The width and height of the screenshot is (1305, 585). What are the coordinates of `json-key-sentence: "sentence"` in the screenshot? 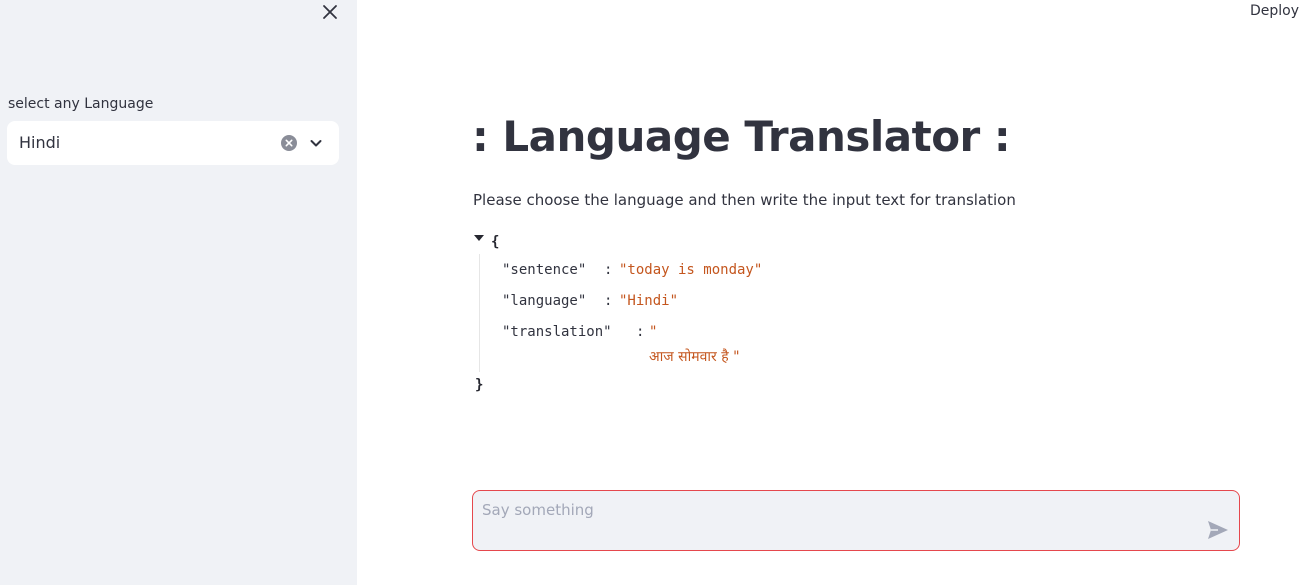 It's located at (544, 270).